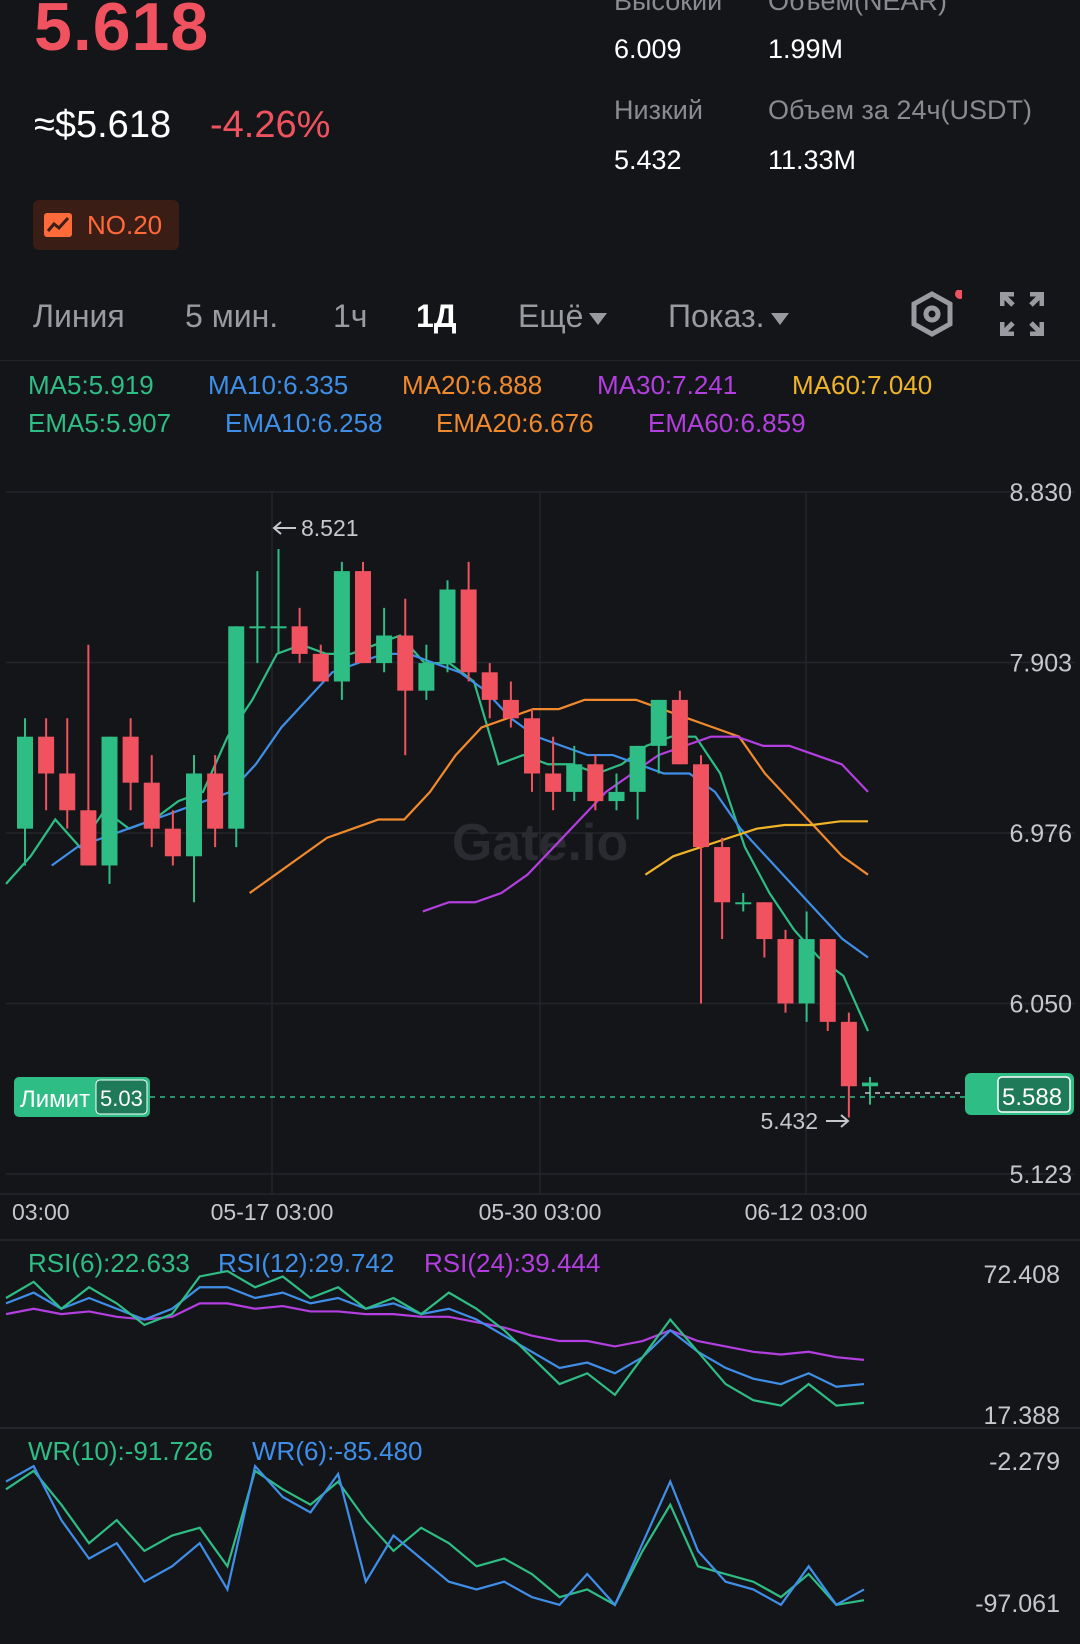 This screenshot has height=1644, width=1080. I want to click on low-marker-label: 5.432, so click(789, 1121).